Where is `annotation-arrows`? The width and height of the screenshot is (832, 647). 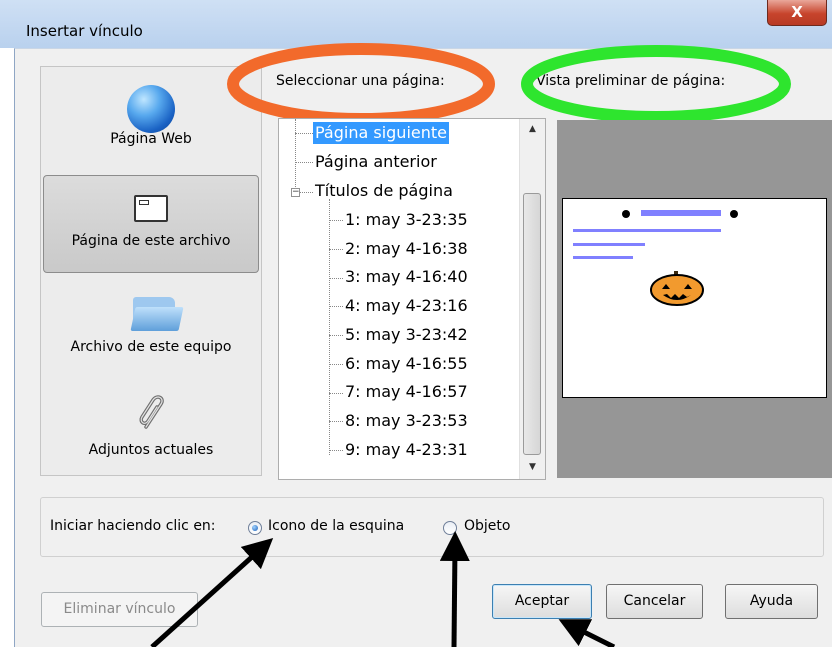 annotation-arrows is located at coordinates (383, 589).